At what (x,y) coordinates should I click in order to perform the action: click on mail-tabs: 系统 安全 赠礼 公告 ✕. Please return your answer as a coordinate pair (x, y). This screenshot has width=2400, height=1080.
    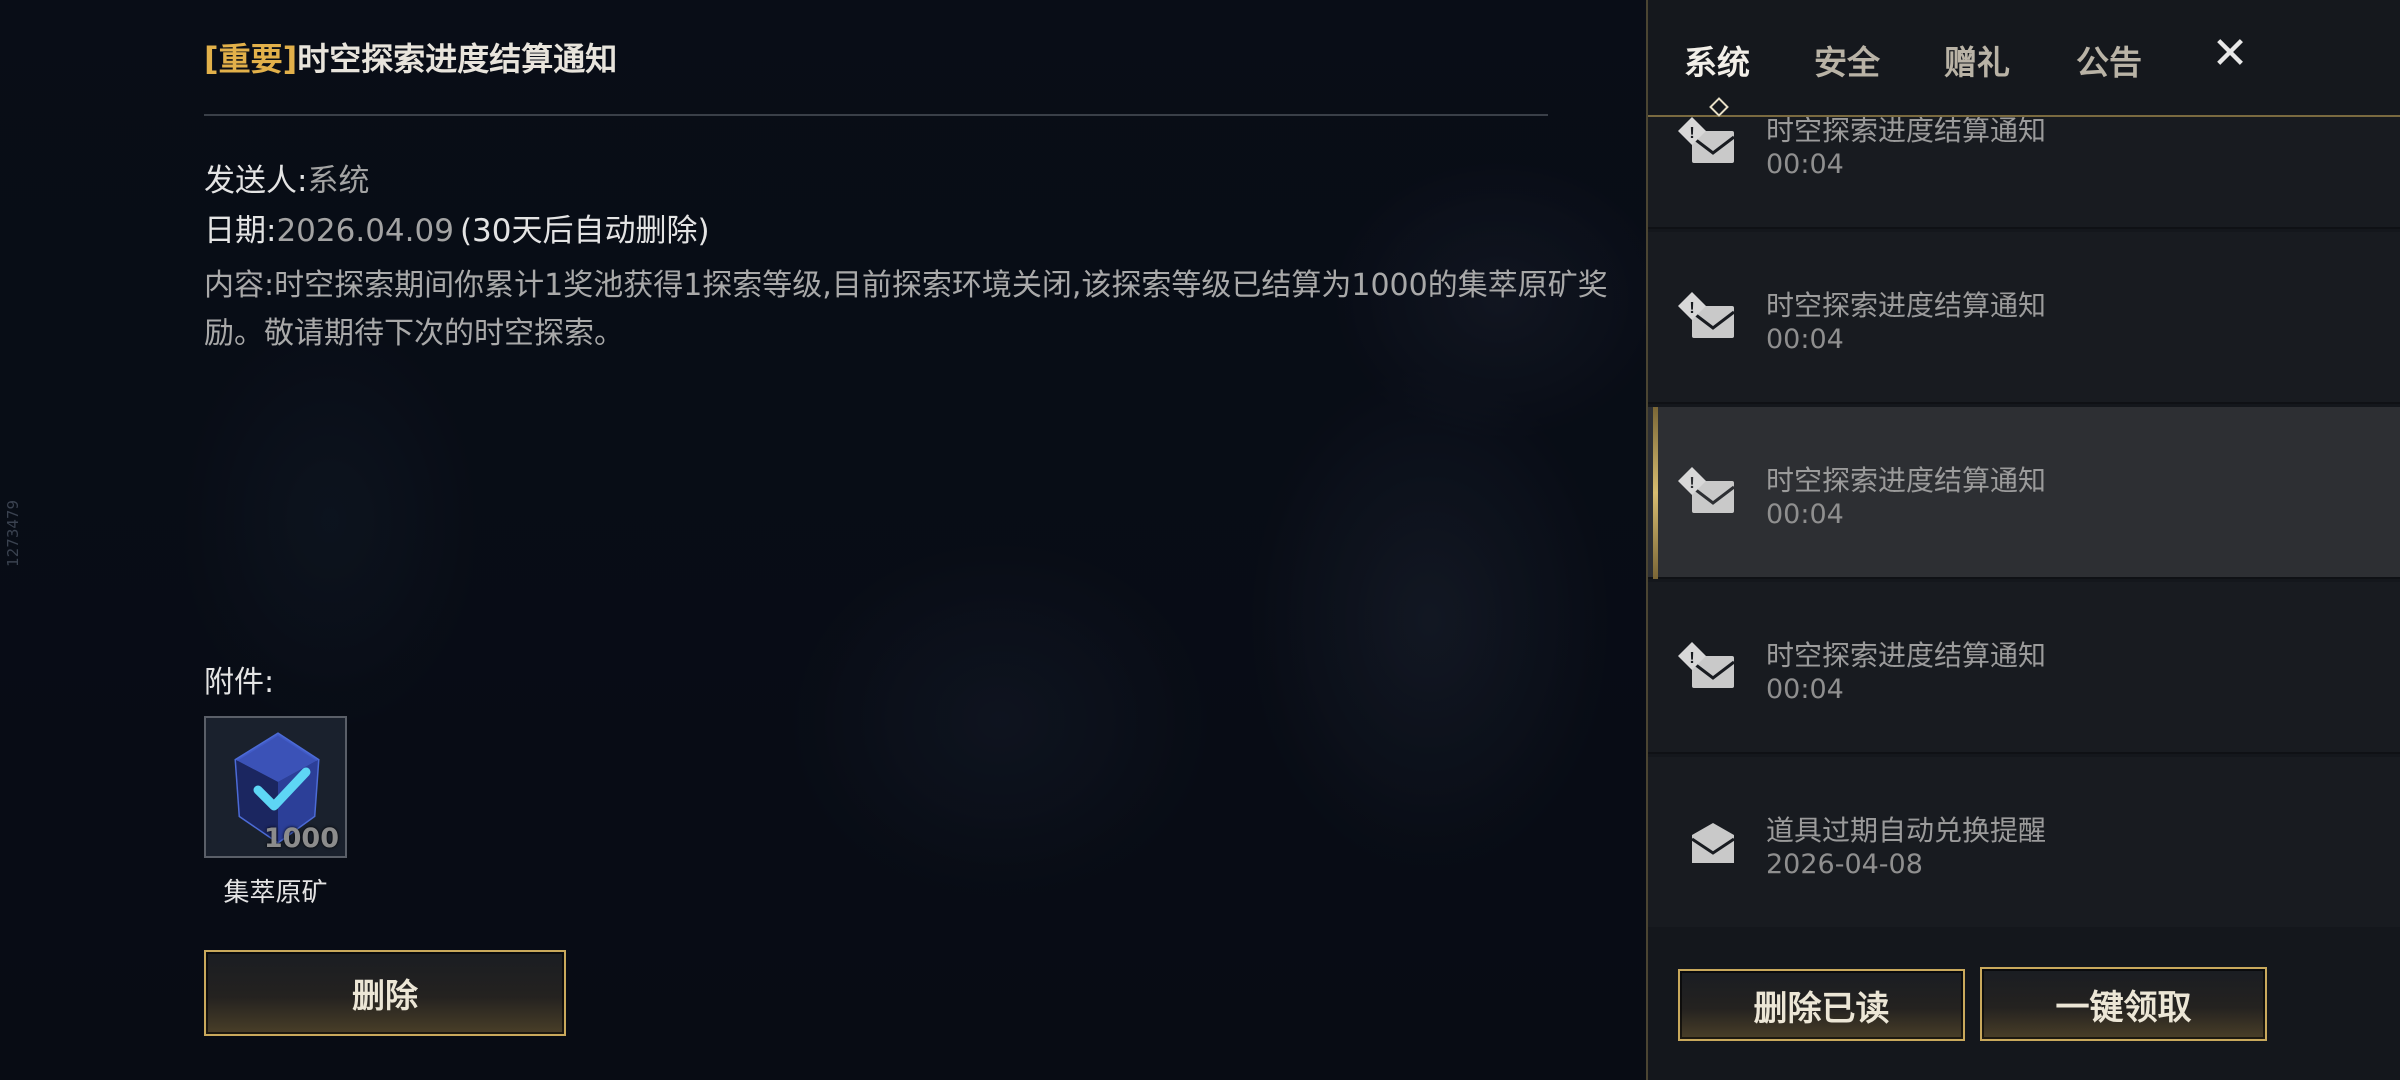
    Looking at the image, I should click on (2024, 58).